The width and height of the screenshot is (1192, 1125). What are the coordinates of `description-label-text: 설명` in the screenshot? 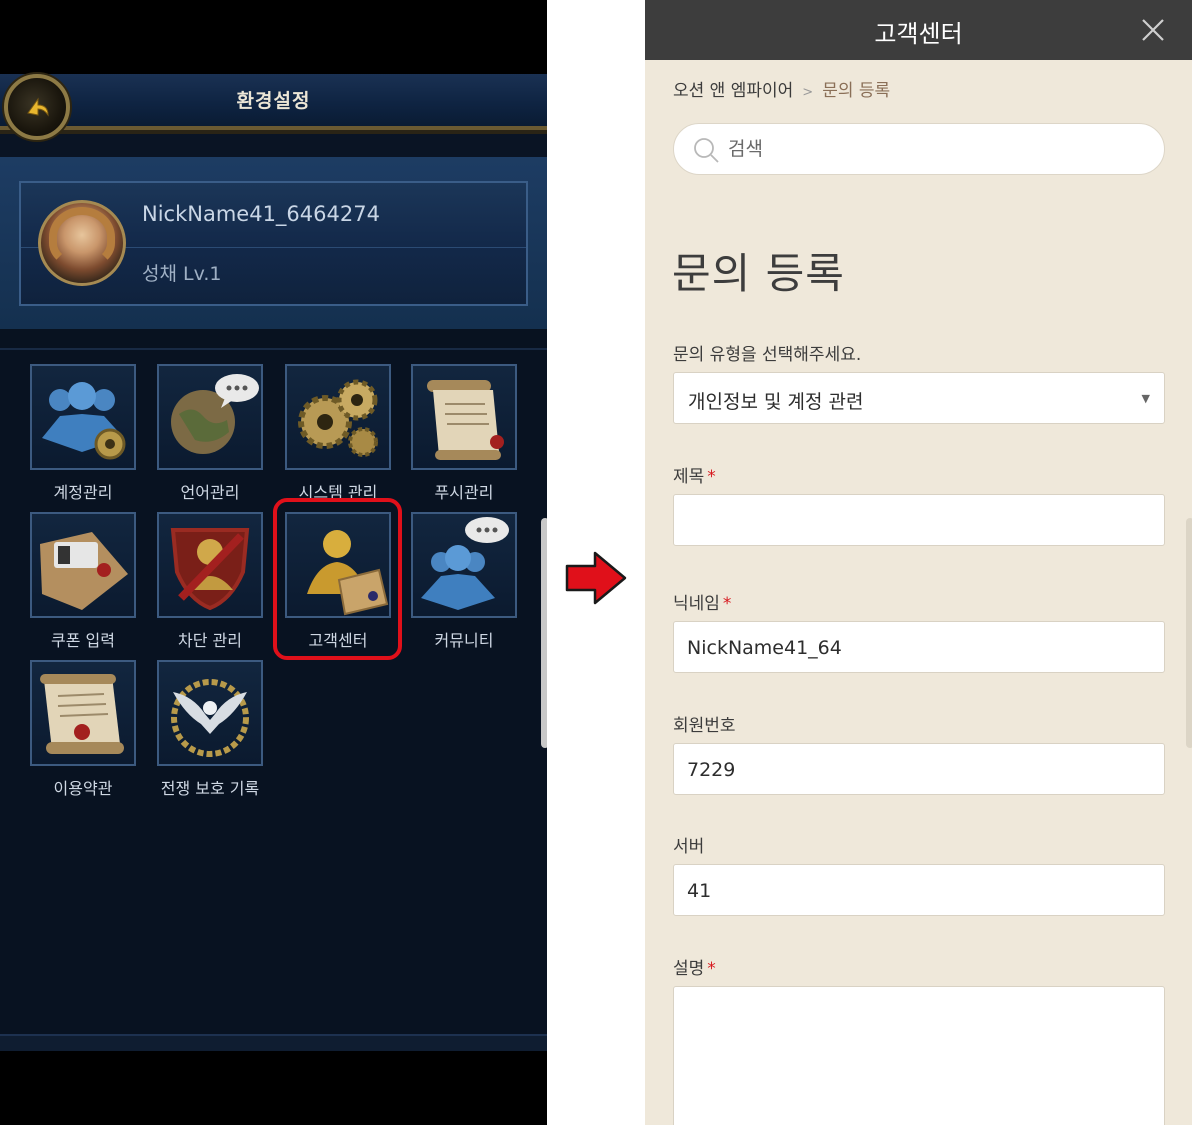 It's located at (689, 969).